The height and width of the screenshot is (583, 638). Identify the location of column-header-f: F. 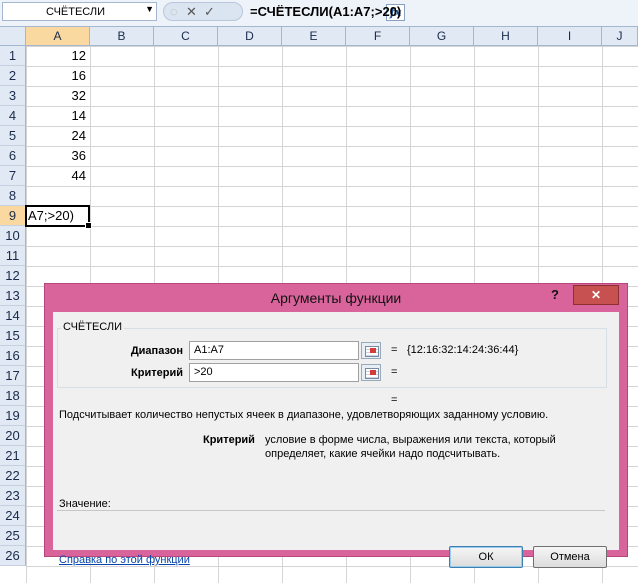
(378, 36).